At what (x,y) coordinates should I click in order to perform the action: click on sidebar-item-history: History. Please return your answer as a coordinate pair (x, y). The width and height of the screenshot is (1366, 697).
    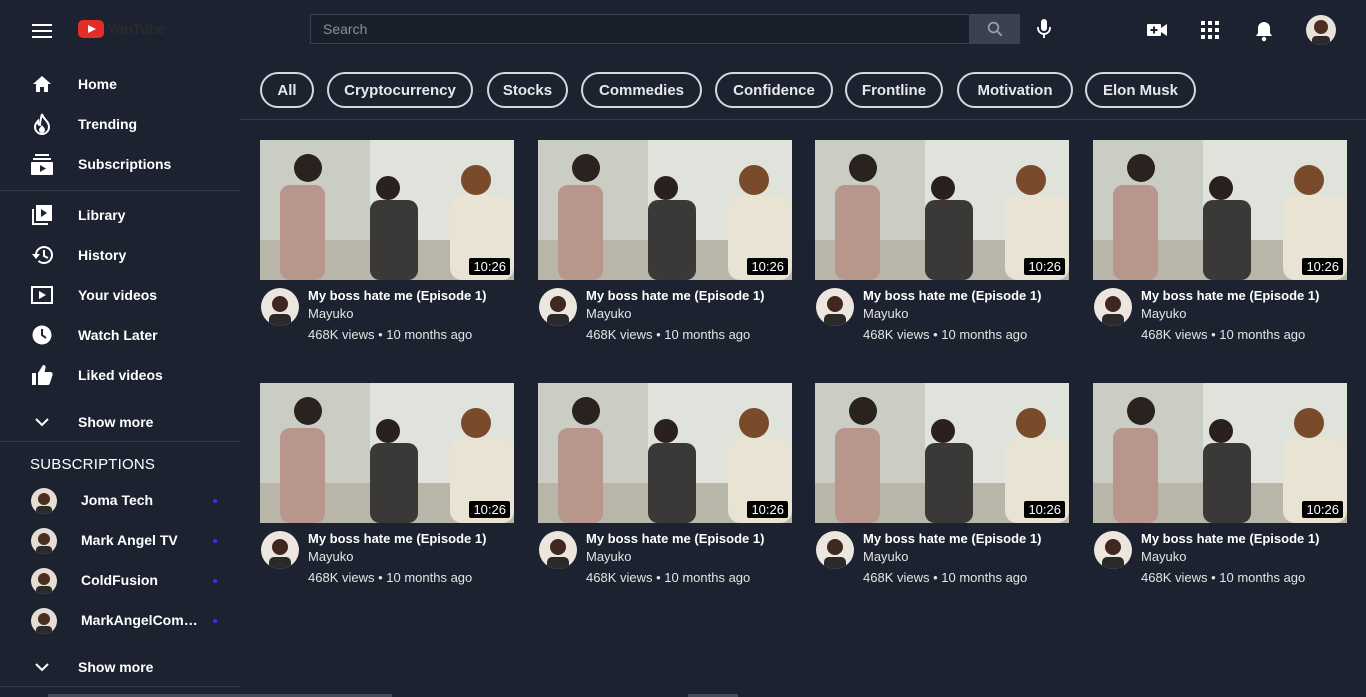
    Looking at the image, I should click on (120, 255).